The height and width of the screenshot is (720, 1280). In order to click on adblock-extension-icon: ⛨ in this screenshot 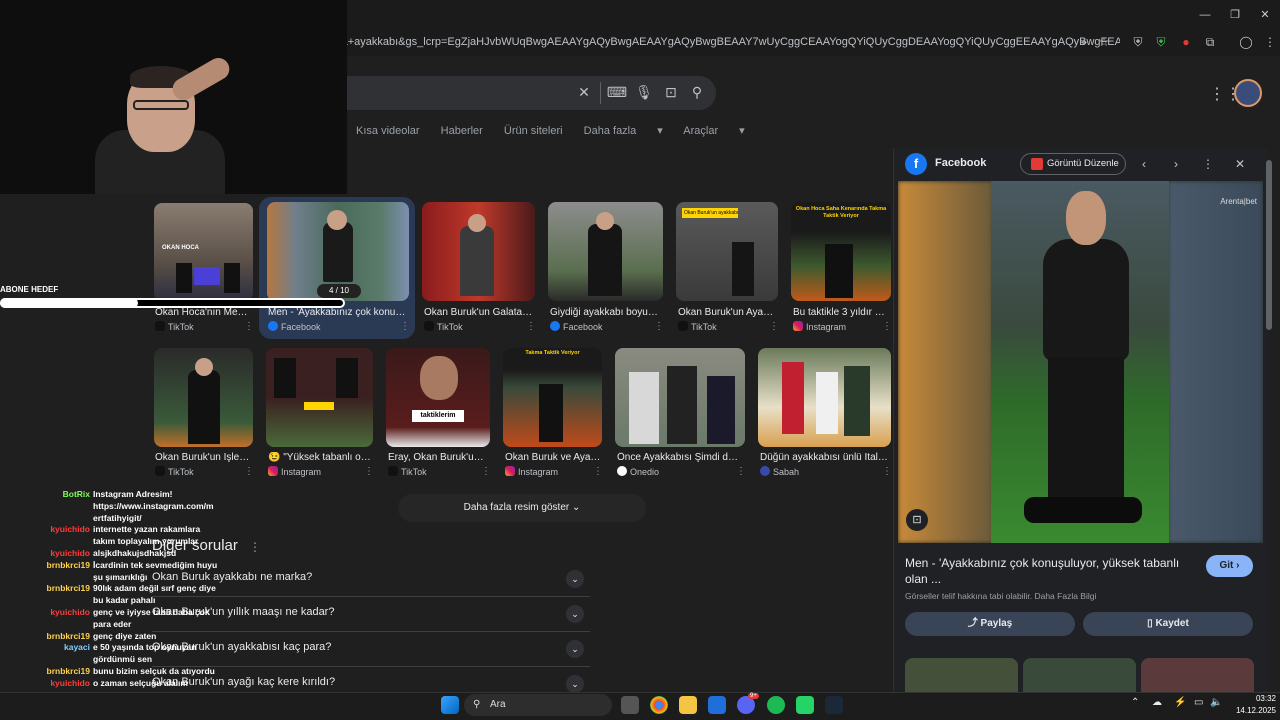, I will do `click(1161, 42)`.